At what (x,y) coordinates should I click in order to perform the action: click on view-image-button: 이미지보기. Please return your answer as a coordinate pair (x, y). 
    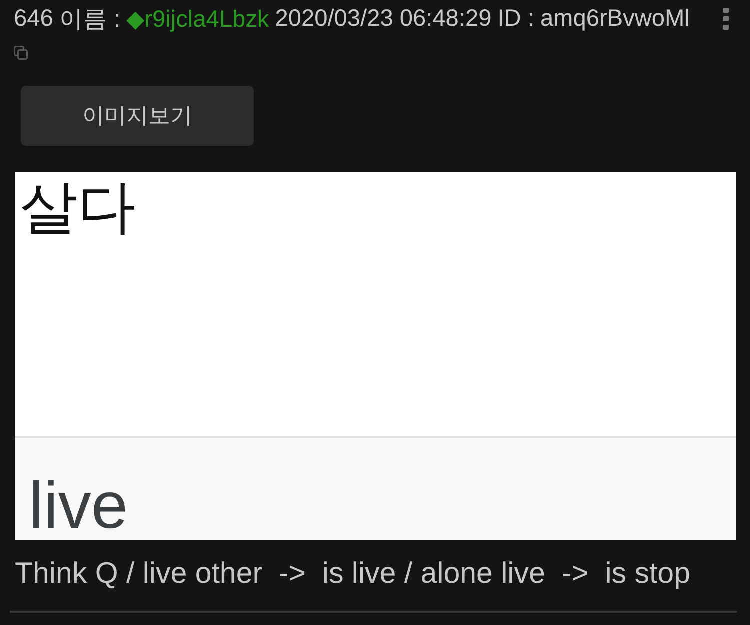
    Looking at the image, I should click on (137, 116).